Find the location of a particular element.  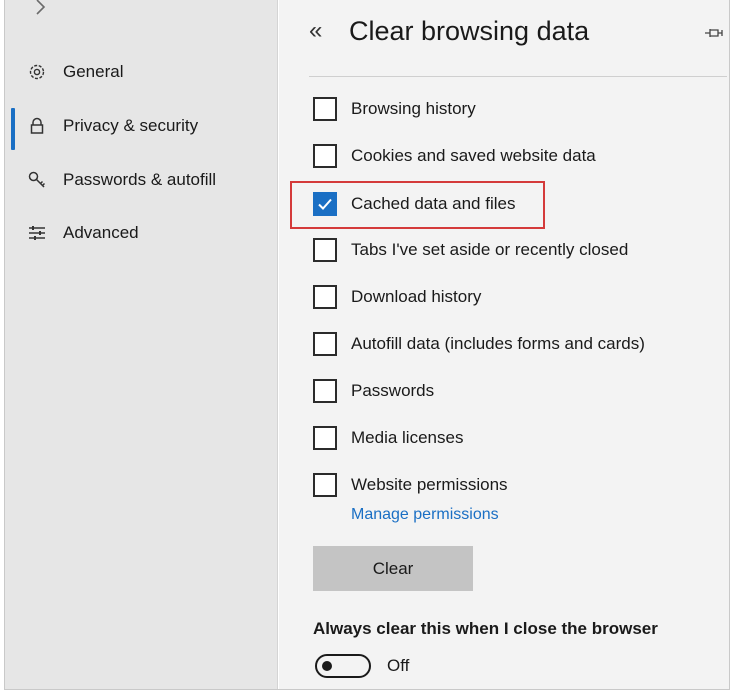

option-autofill-data: Autofill data (includes forms and cards) is located at coordinates (509, 344).